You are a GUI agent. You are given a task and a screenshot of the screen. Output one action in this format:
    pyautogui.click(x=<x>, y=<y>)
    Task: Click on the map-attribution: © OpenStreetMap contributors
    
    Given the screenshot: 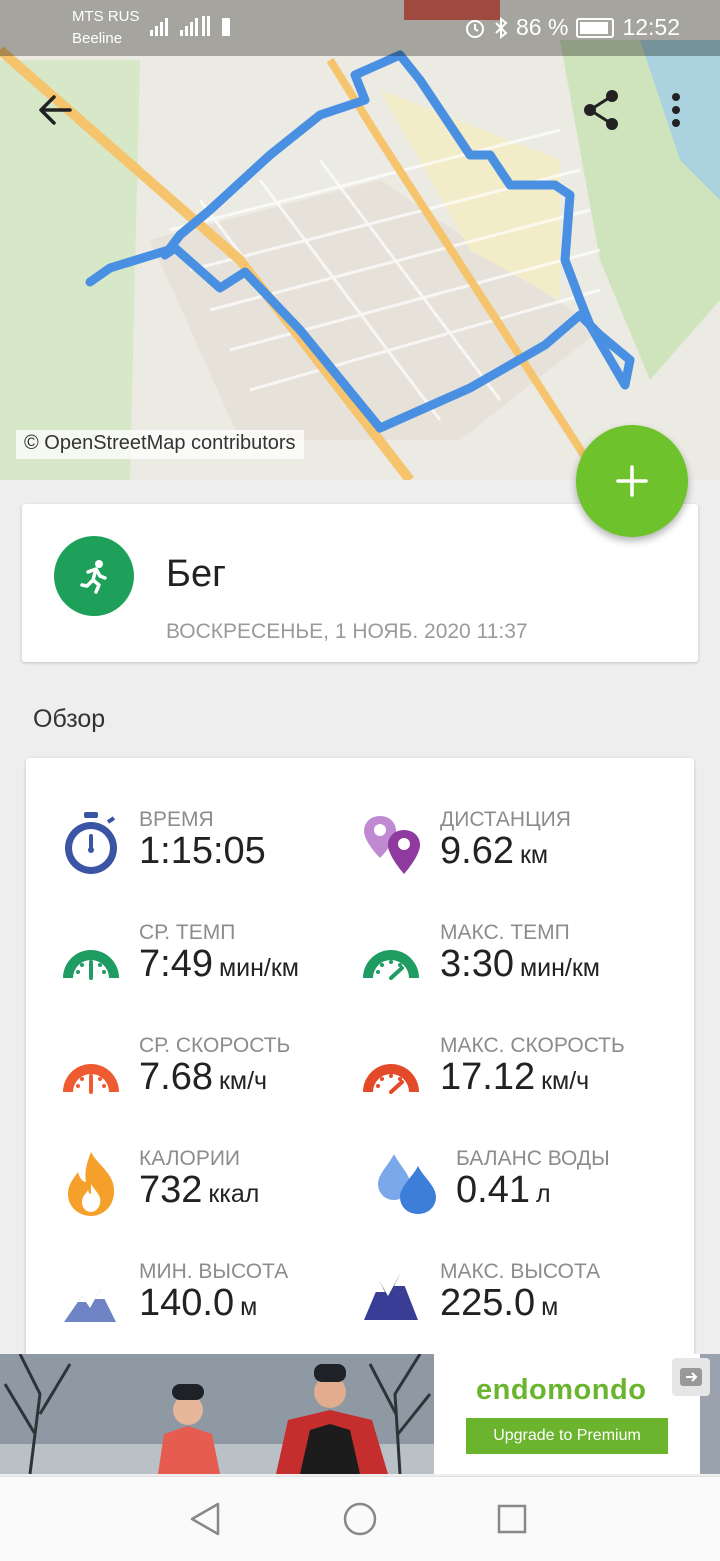 What is the action you would take?
    pyautogui.click(x=160, y=444)
    